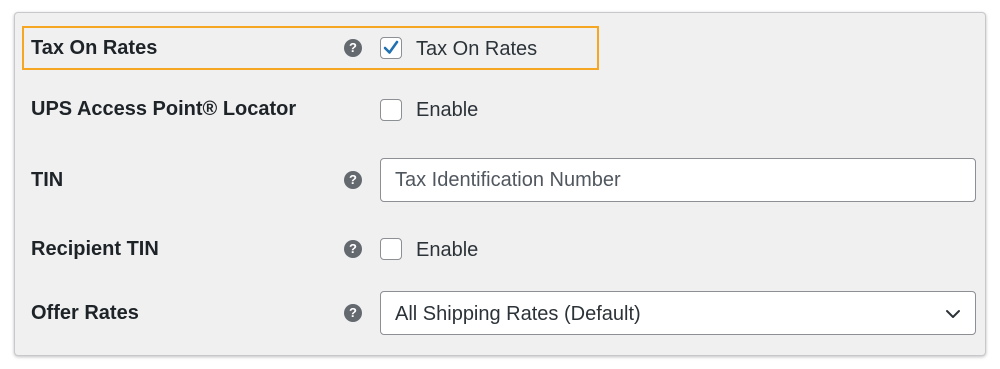 The image size is (1000, 369). Describe the element at coordinates (85, 313) in the screenshot. I see `offer-rates-label: Offer Rates` at that location.